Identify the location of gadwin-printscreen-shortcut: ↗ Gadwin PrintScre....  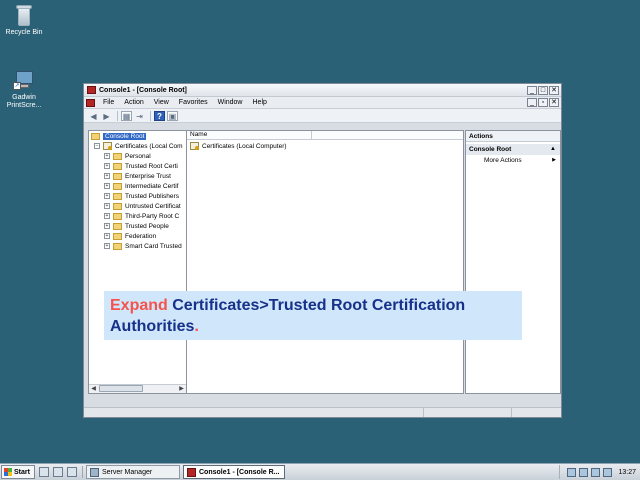
(24, 89).